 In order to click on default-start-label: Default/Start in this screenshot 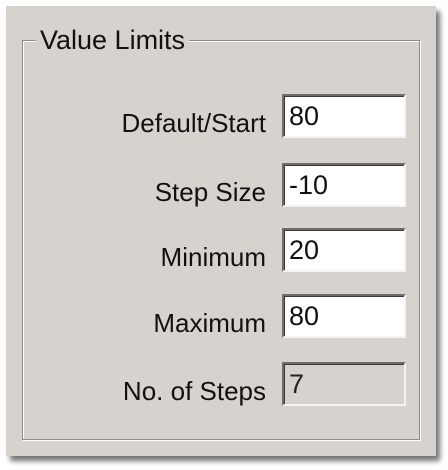, I will do `click(193, 123)`.